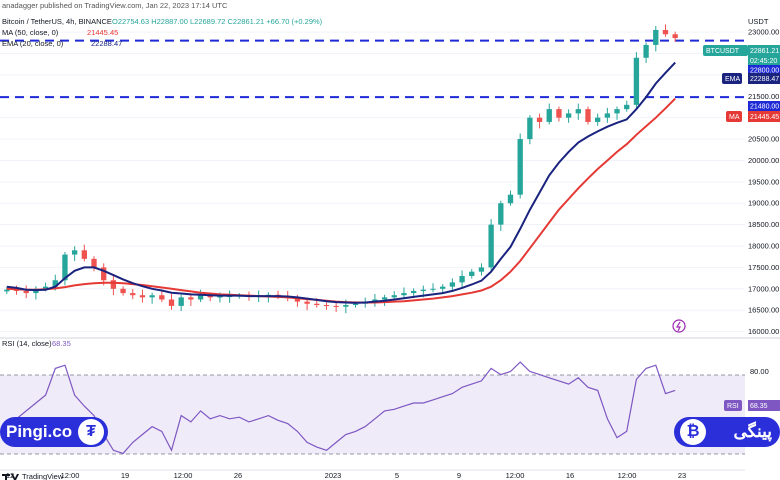  I want to click on events-icon, so click(679, 326).